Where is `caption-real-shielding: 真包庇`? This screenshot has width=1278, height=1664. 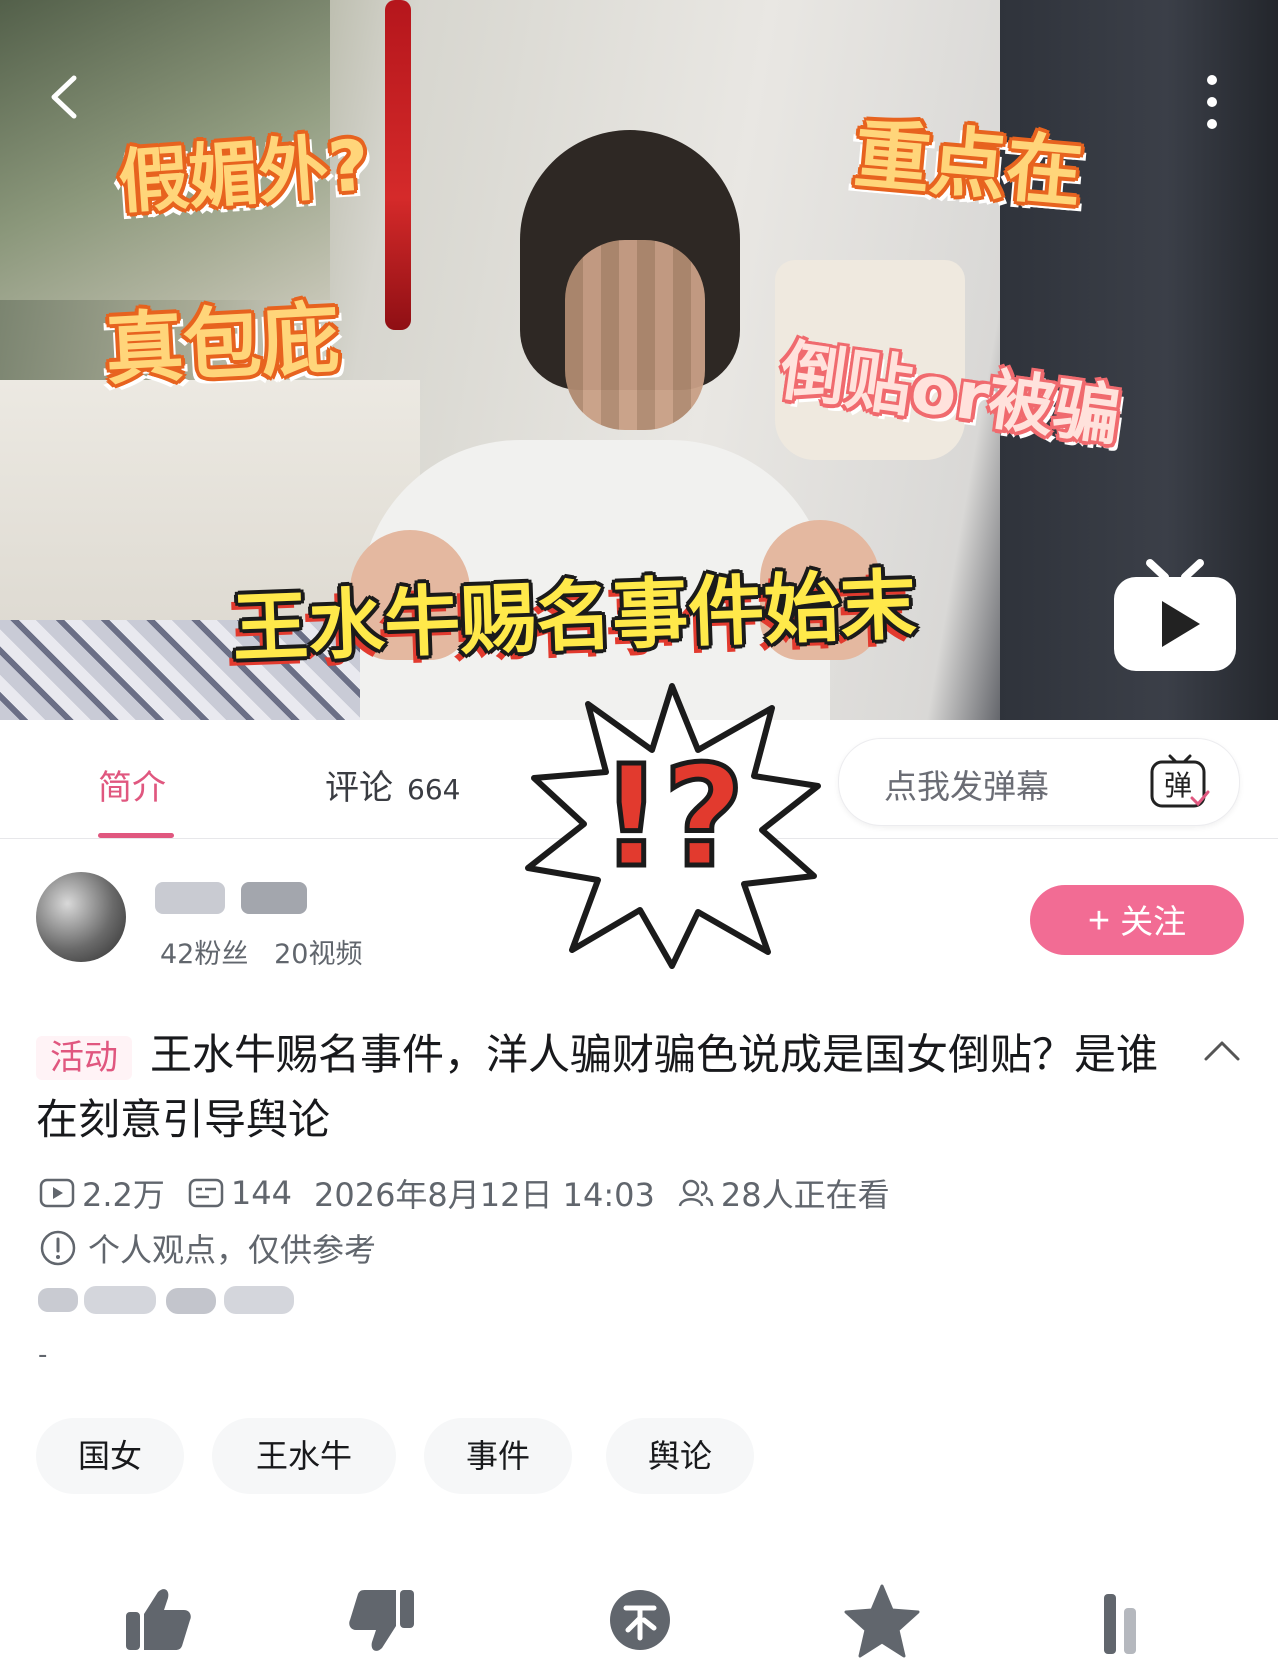 caption-real-shielding: 真包庇 is located at coordinates (222, 345).